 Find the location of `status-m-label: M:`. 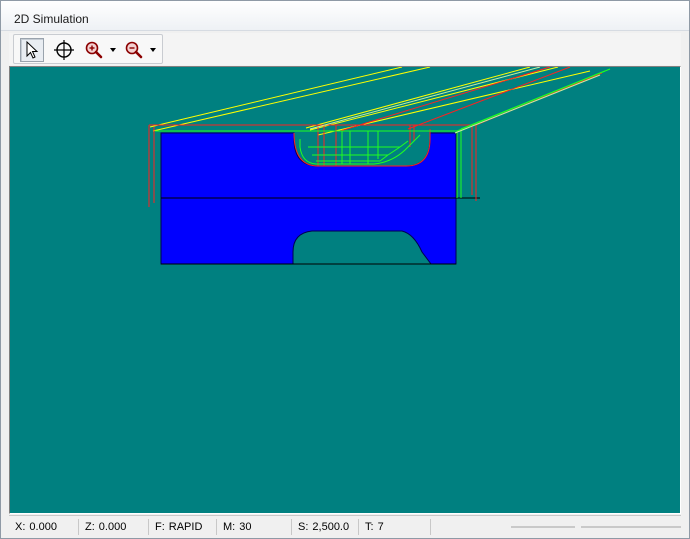

status-m-label: M: is located at coordinates (229, 527).